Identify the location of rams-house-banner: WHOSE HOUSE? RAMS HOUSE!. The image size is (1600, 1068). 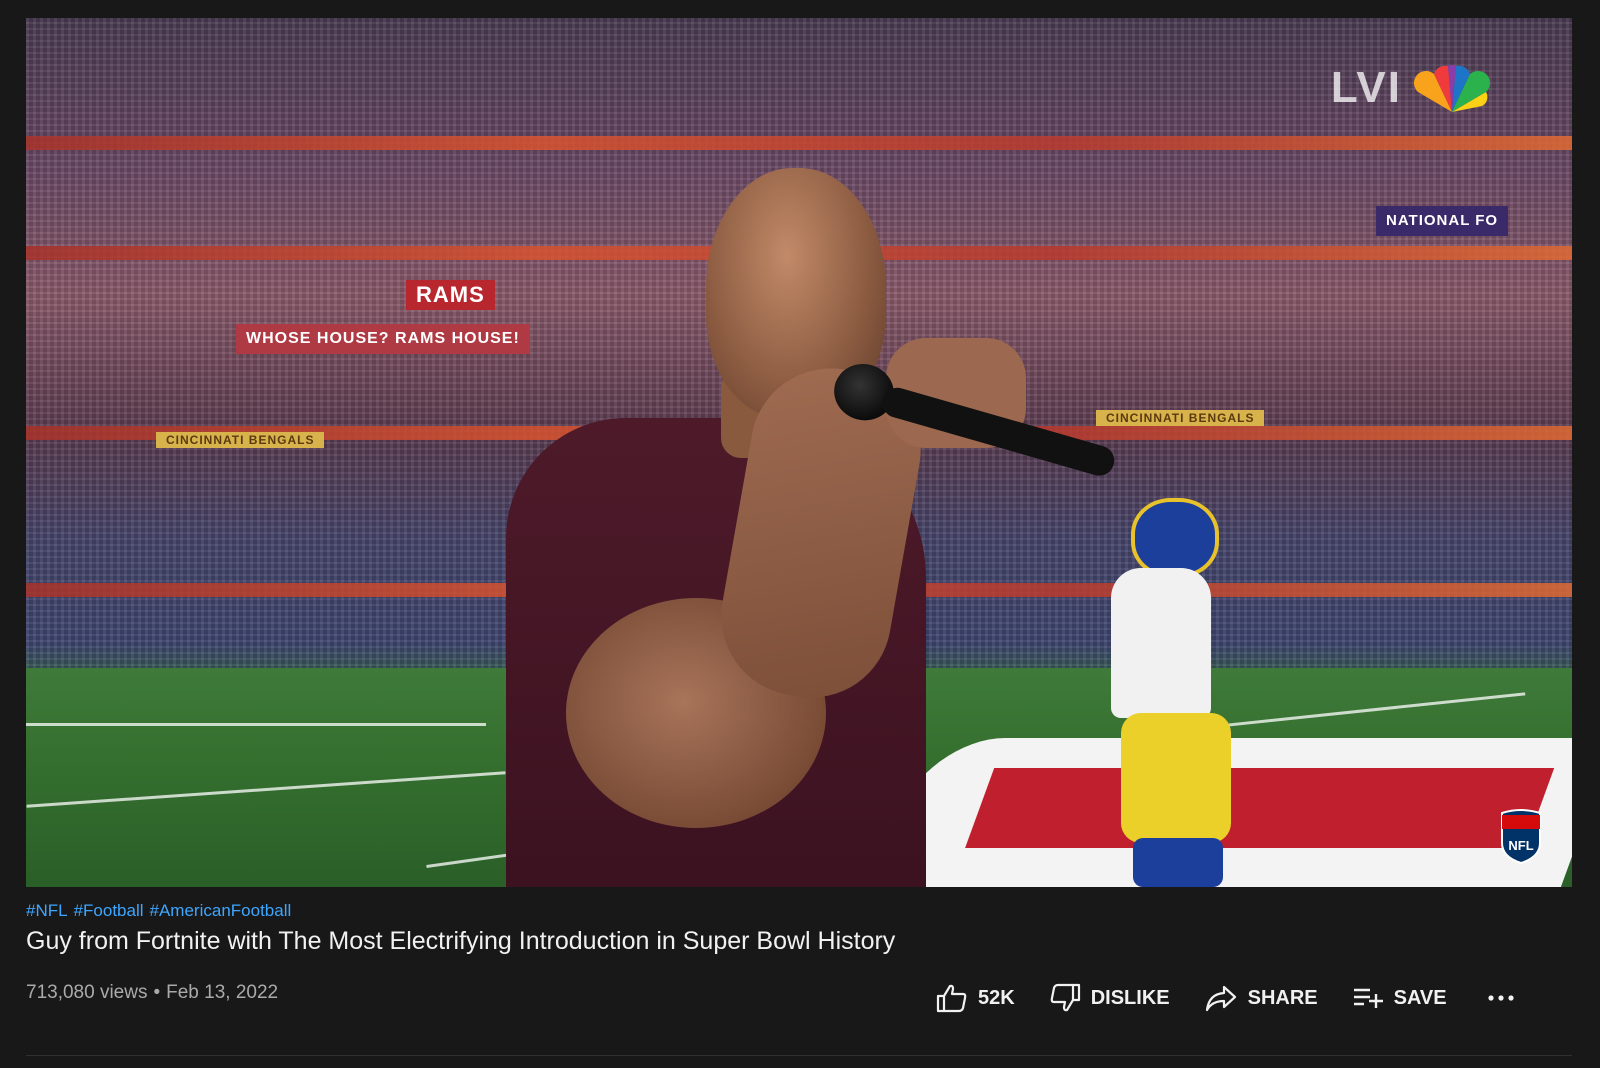
(383, 339).